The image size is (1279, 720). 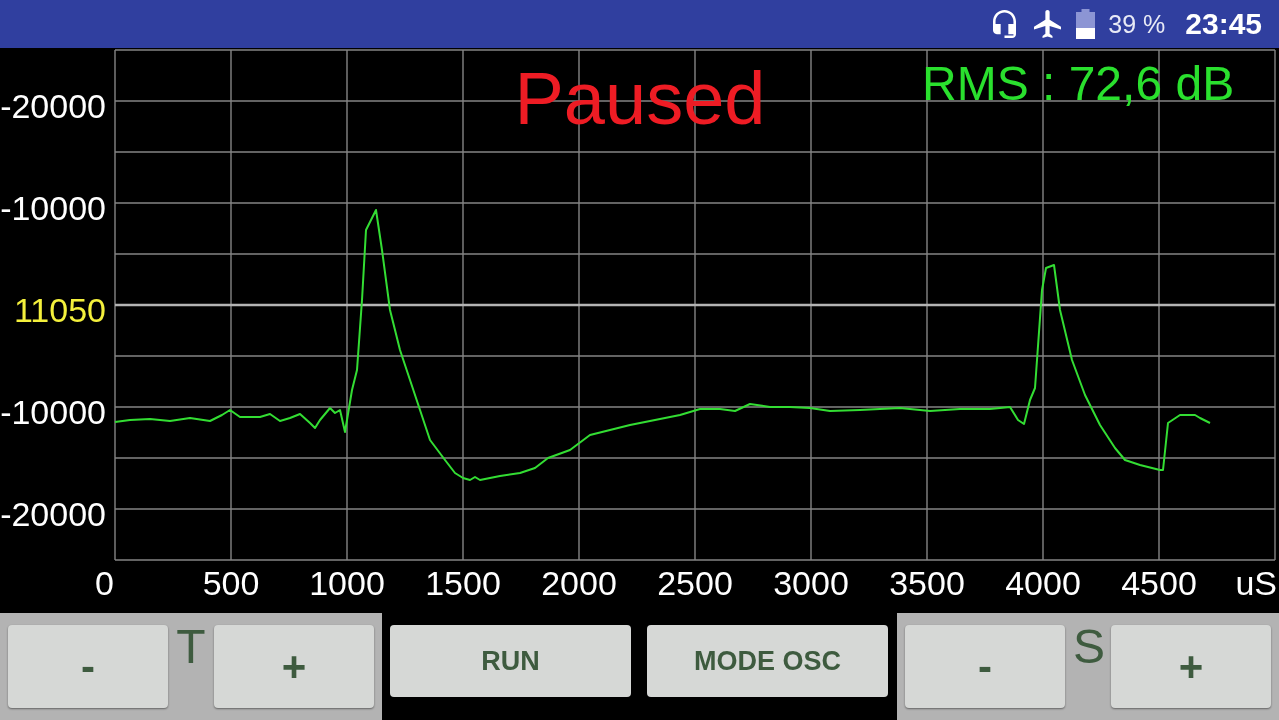 What do you see at coordinates (191, 647) in the screenshot?
I see `stepper-label: T` at bounding box center [191, 647].